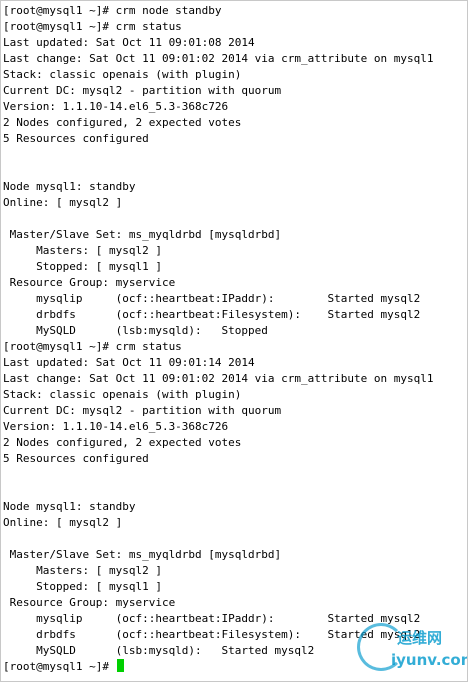 The width and height of the screenshot is (468, 682). What do you see at coordinates (120, 665) in the screenshot?
I see `text-cursor` at bounding box center [120, 665].